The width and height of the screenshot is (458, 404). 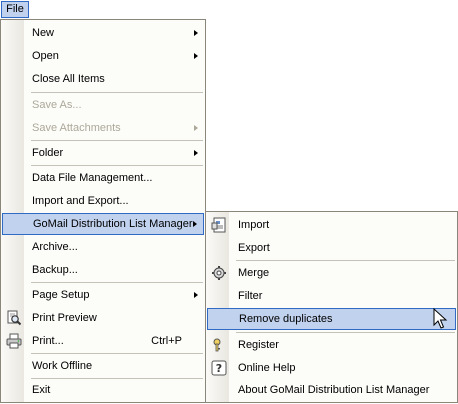 What do you see at coordinates (14, 341) in the screenshot?
I see `printer-icon` at bounding box center [14, 341].